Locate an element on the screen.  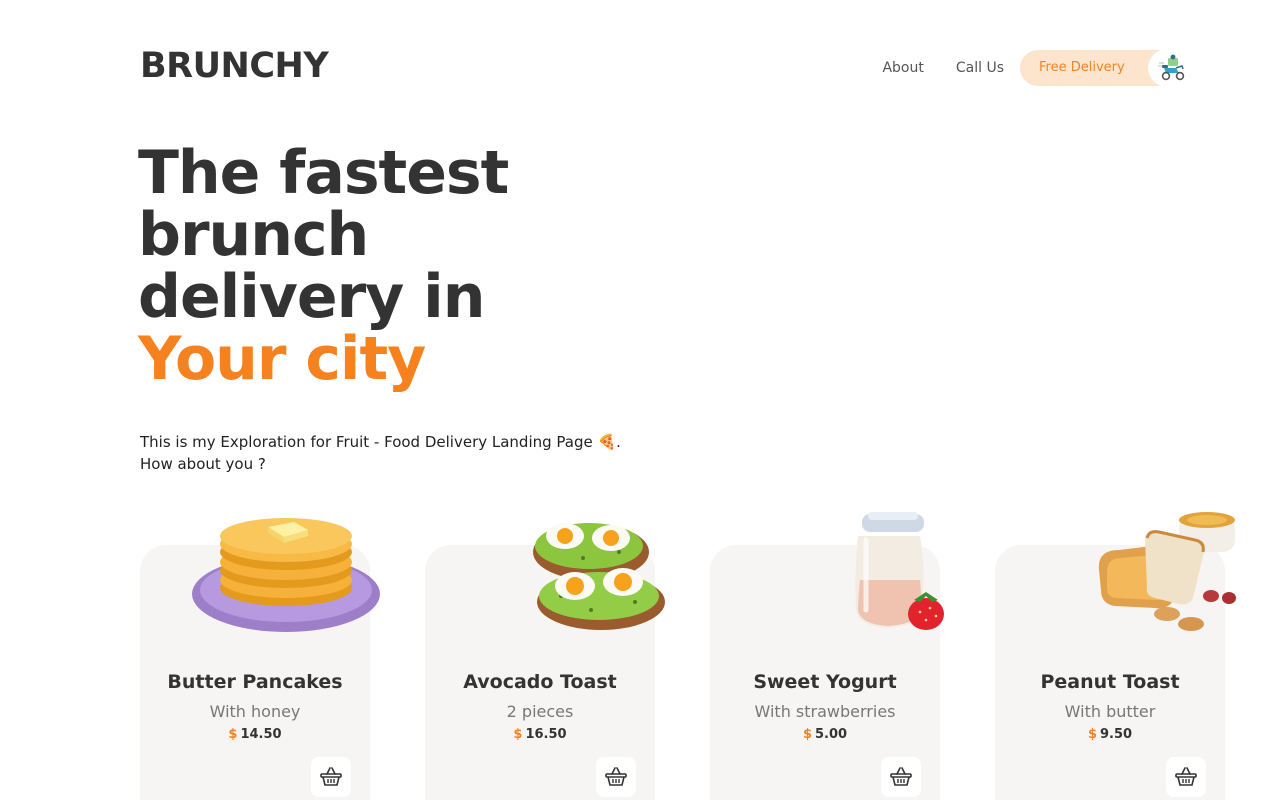
free-delivery-button: Free Delivery is located at coordinates (1109, 68).